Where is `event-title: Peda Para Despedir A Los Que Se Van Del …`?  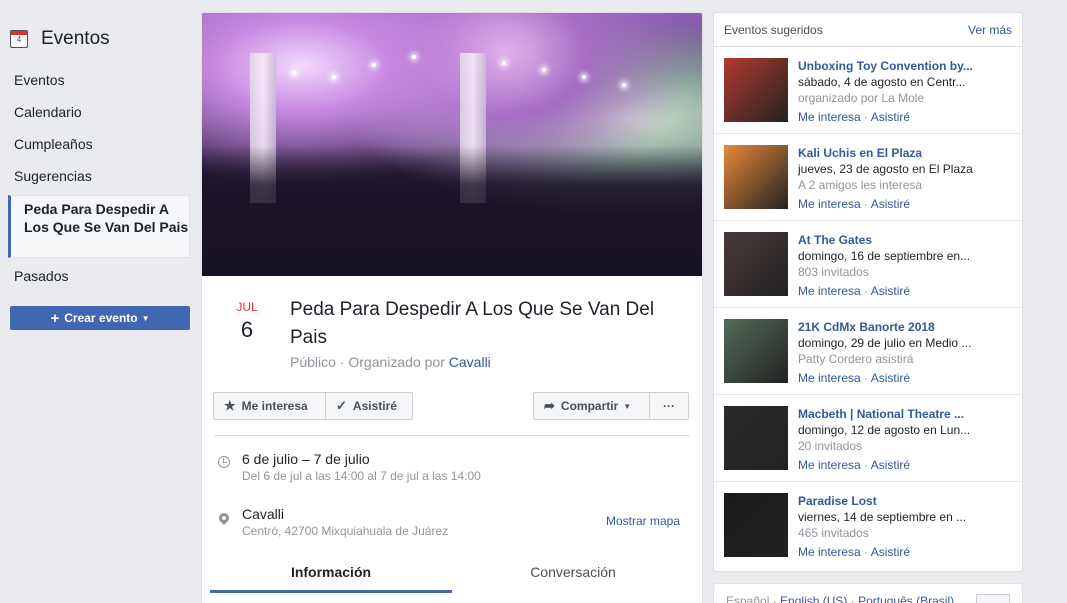
event-title: Peda Para Despedir A Los Que Se Van Del … is located at coordinates (472, 323).